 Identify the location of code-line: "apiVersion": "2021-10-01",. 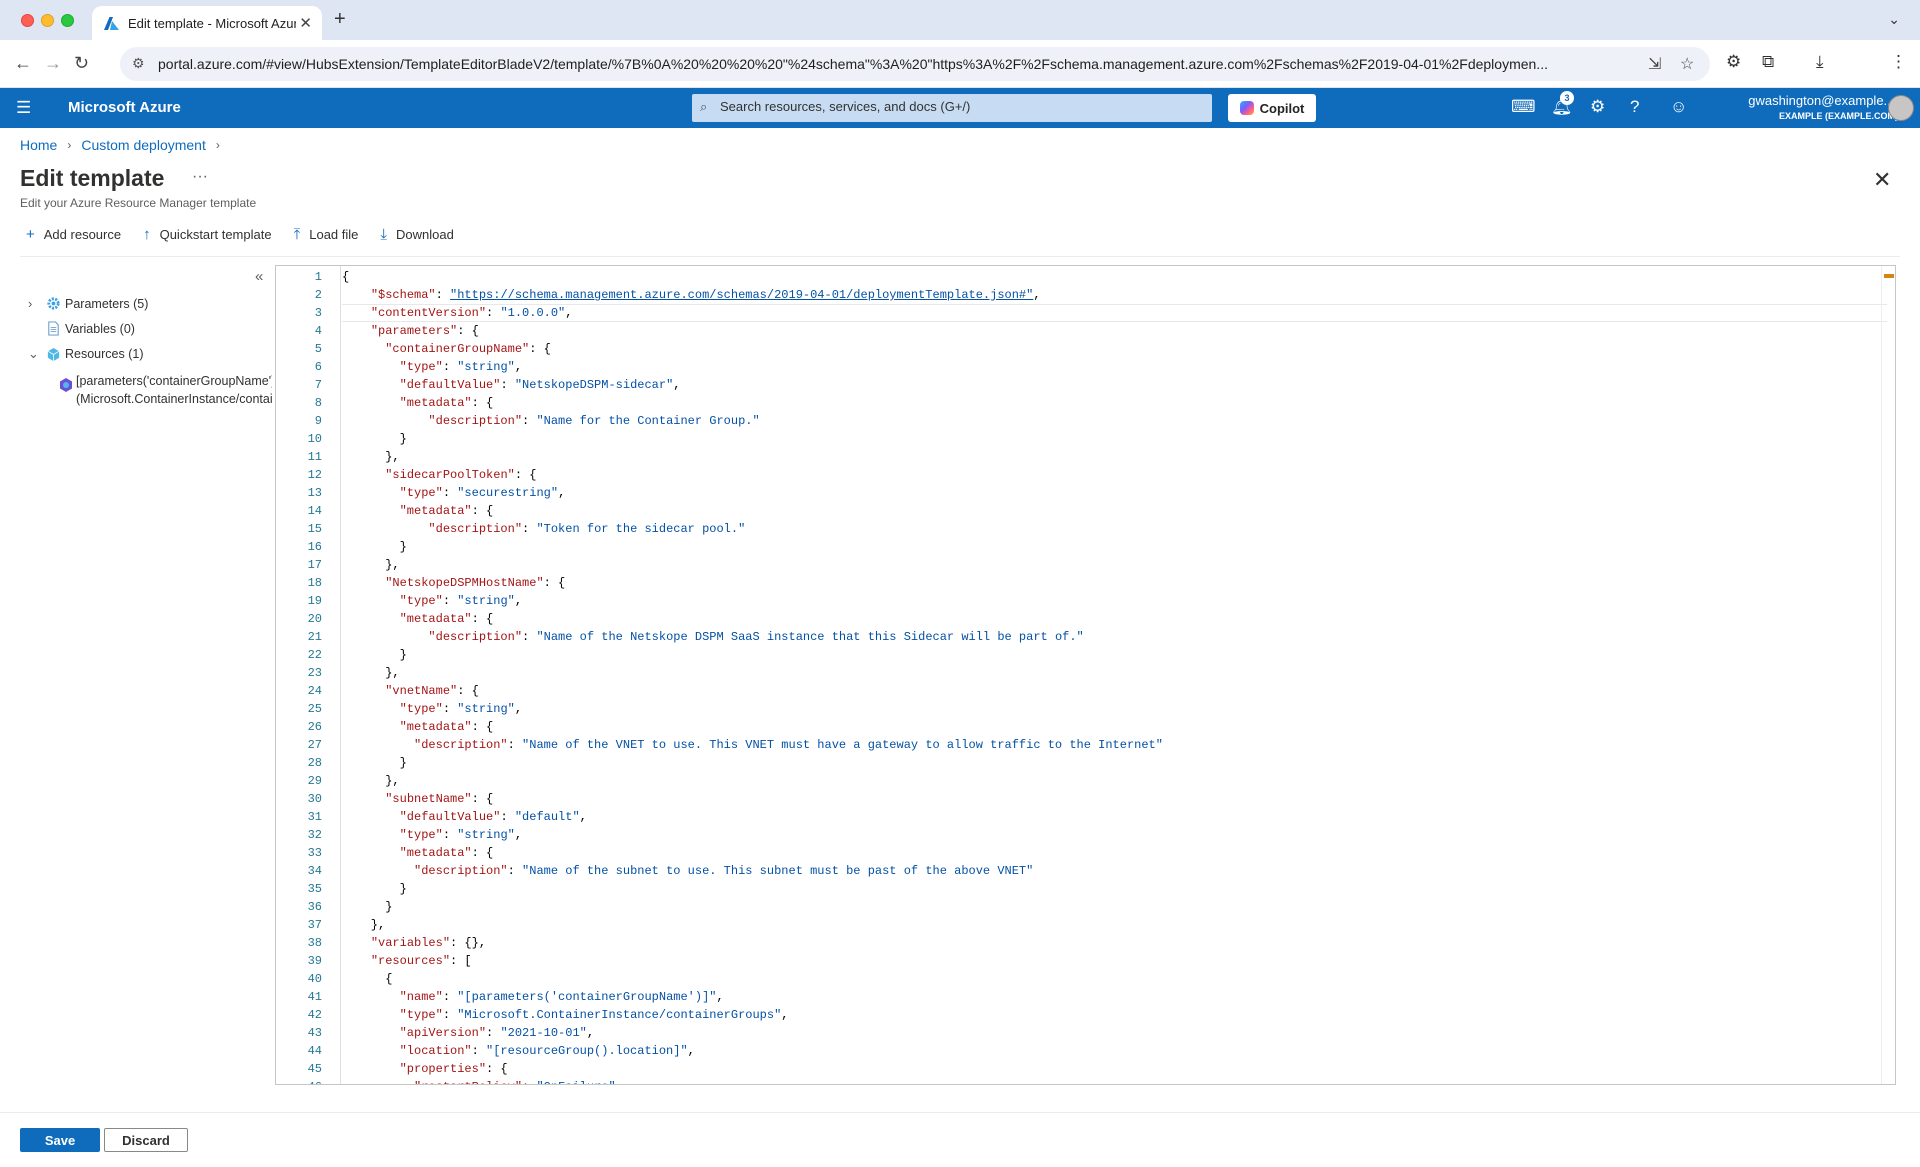
(468, 1033).